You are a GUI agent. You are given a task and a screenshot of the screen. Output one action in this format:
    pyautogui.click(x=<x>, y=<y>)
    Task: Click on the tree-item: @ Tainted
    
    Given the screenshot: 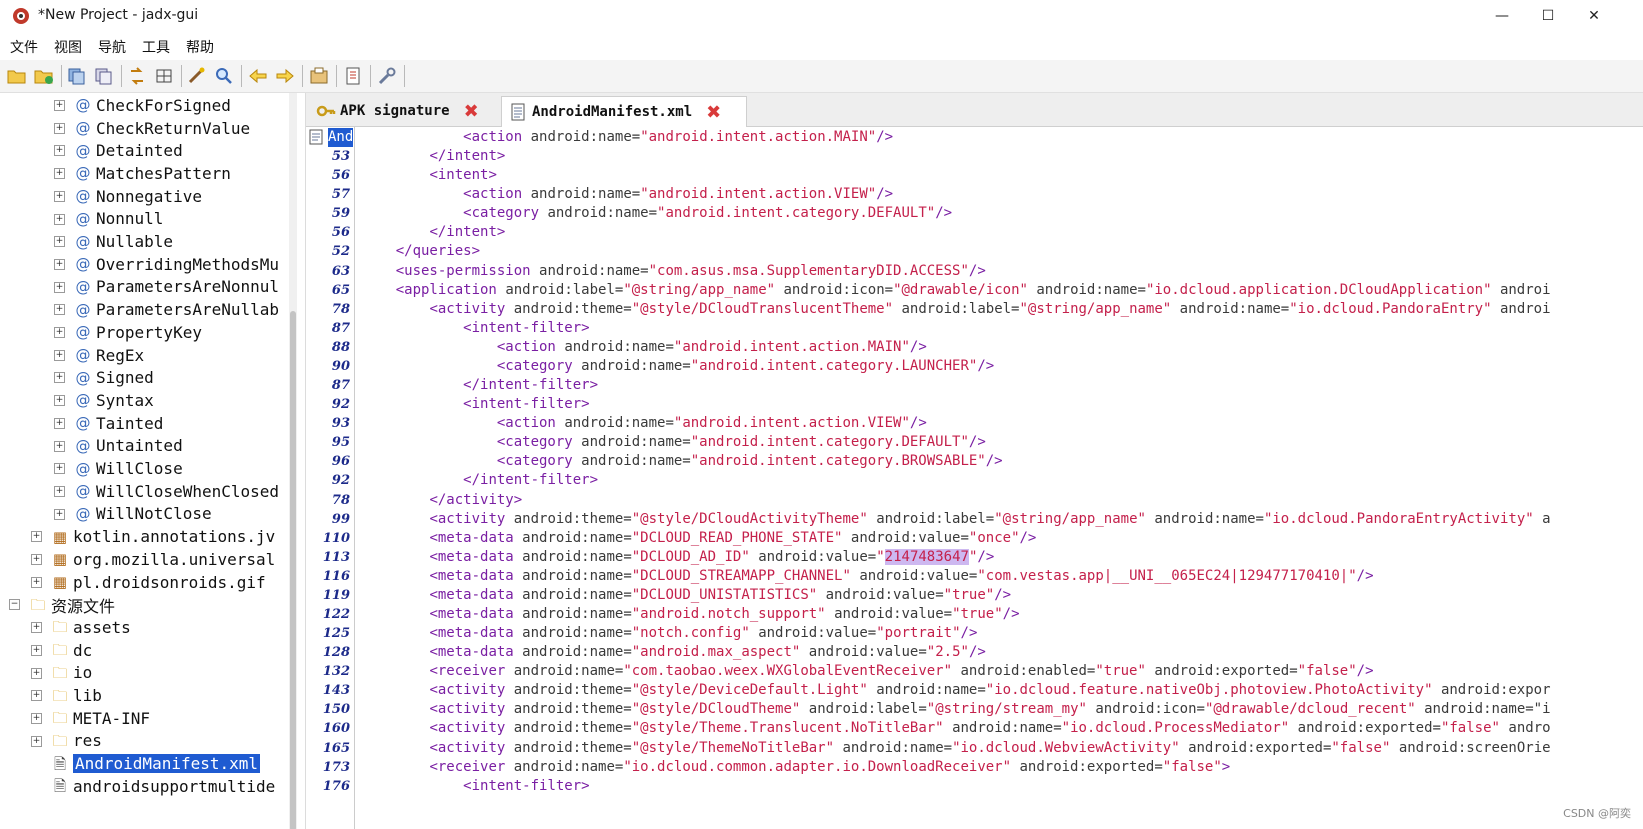 What is the action you would take?
    pyautogui.click(x=119, y=423)
    